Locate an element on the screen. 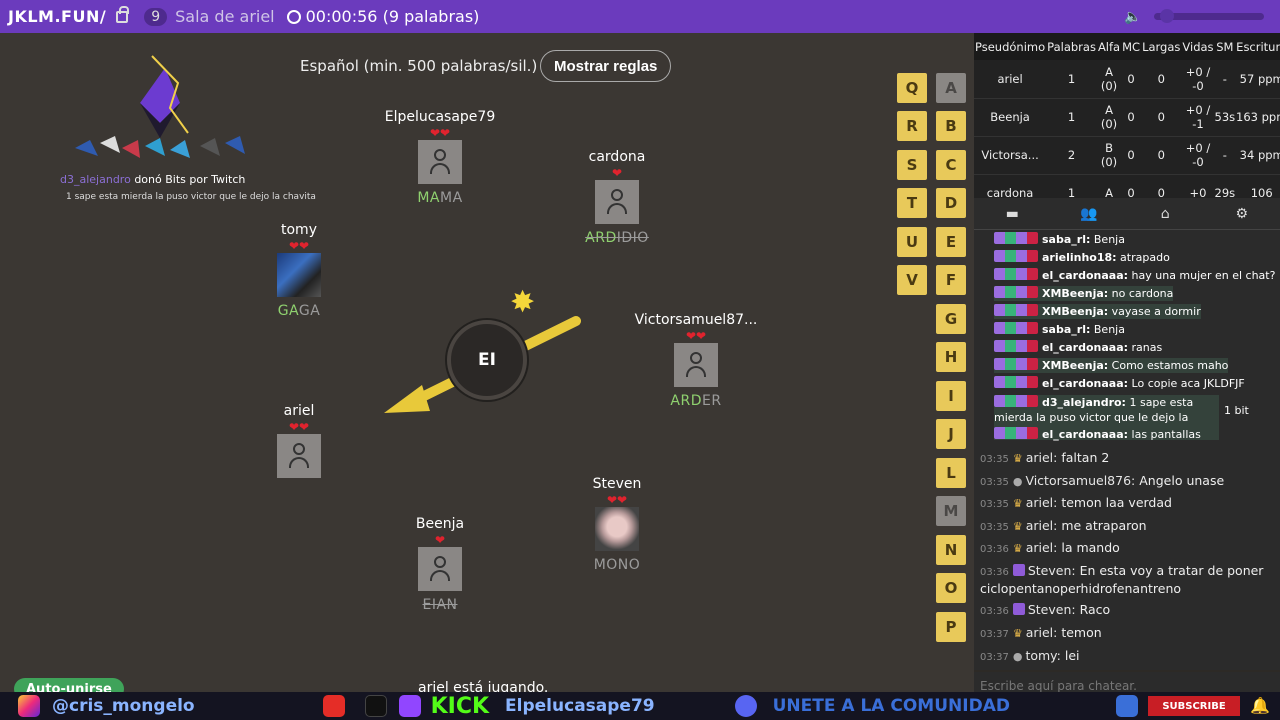 This screenshot has height=720, width=1280. lives-hearts: ❤ is located at coordinates (617, 173).